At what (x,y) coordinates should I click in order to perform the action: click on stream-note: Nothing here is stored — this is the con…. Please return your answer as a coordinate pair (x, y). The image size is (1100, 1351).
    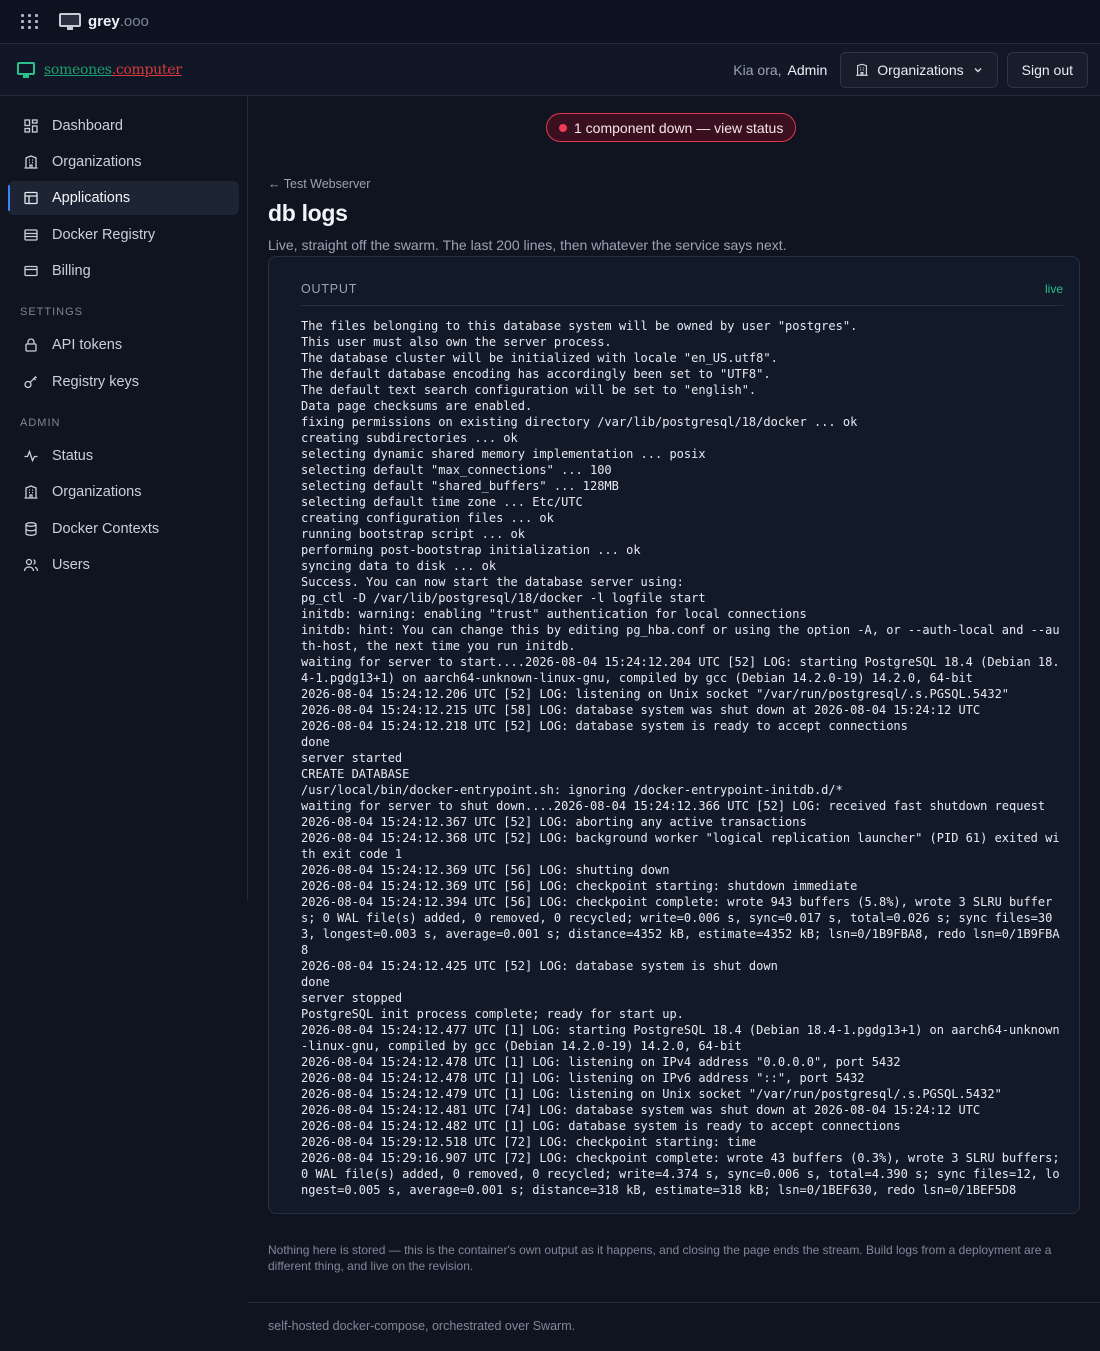
    Looking at the image, I should click on (660, 1258).